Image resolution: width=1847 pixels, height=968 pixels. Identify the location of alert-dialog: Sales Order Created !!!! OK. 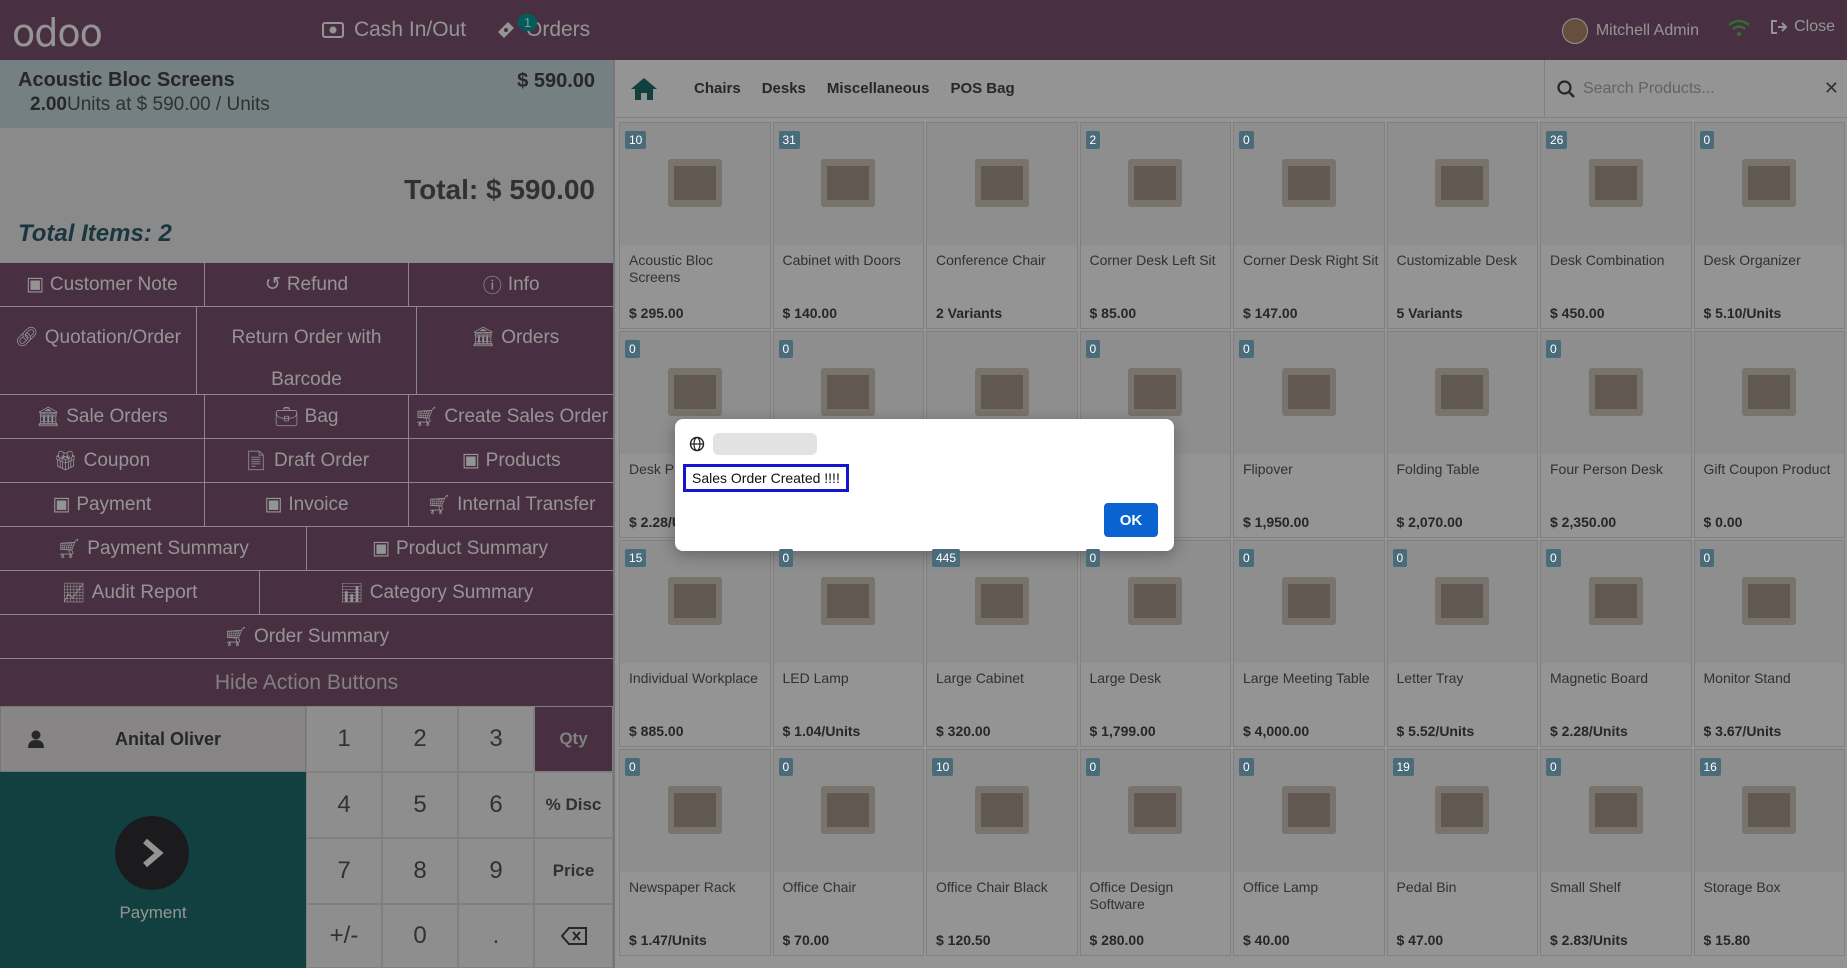
(924, 485).